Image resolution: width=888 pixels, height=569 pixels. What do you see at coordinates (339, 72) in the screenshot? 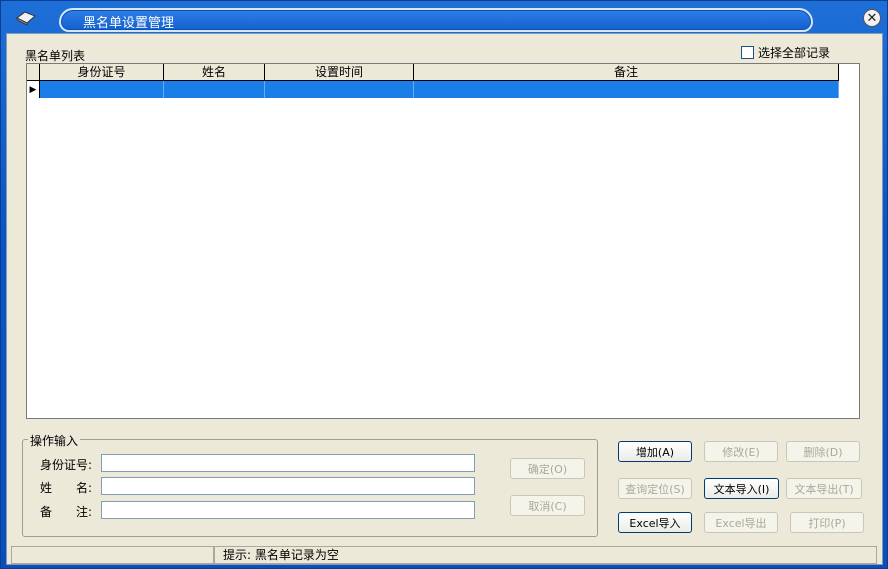
I see `column-header-time: 设置时间` at bounding box center [339, 72].